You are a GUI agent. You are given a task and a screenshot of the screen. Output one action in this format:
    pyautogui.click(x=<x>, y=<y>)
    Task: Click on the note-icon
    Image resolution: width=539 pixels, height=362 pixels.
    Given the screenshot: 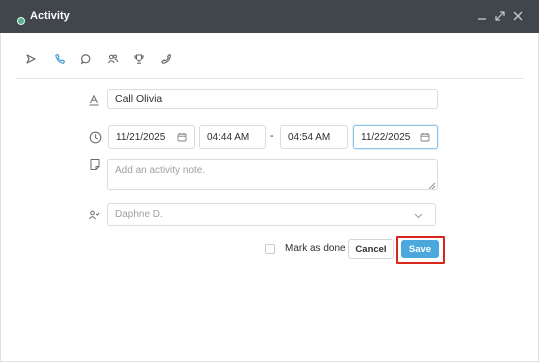 What is the action you would take?
    pyautogui.click(x=95, y=164)
    